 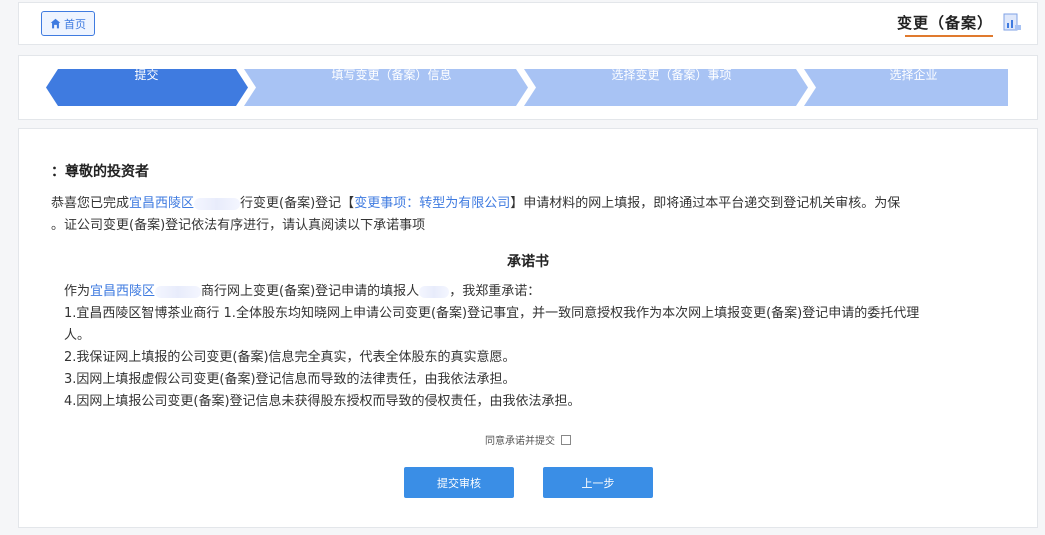 I want to click on intro-company: 宜昌西陵区, so click(x=123, y=291).